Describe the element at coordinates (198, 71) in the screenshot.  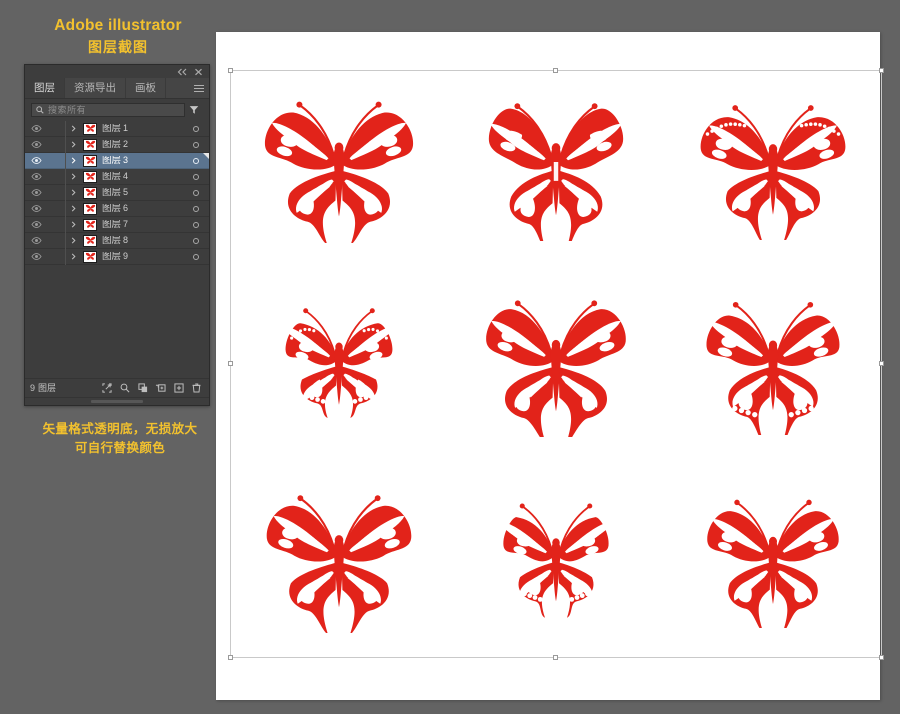
I see `close-icon` at that location.